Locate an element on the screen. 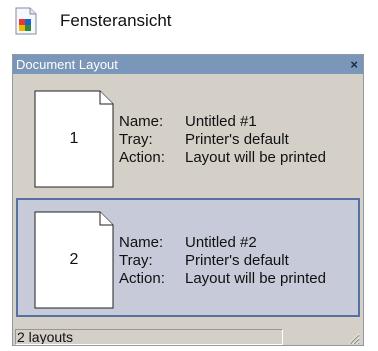 This screenshot has width=378, height=351. page-thumbnail: 2 is located at coordinates (74, 260).